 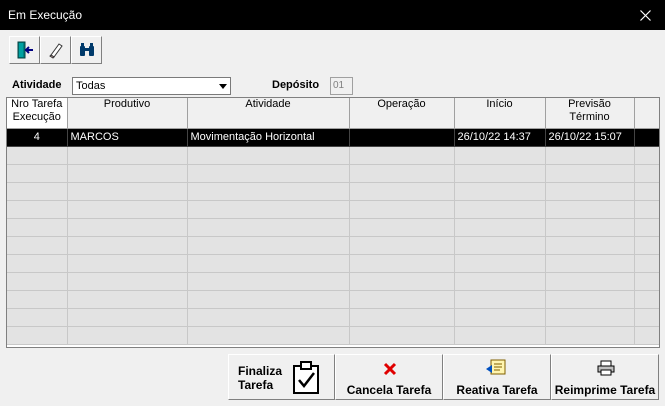 I want to click on column-header: Início, so click(x=500, y=113).